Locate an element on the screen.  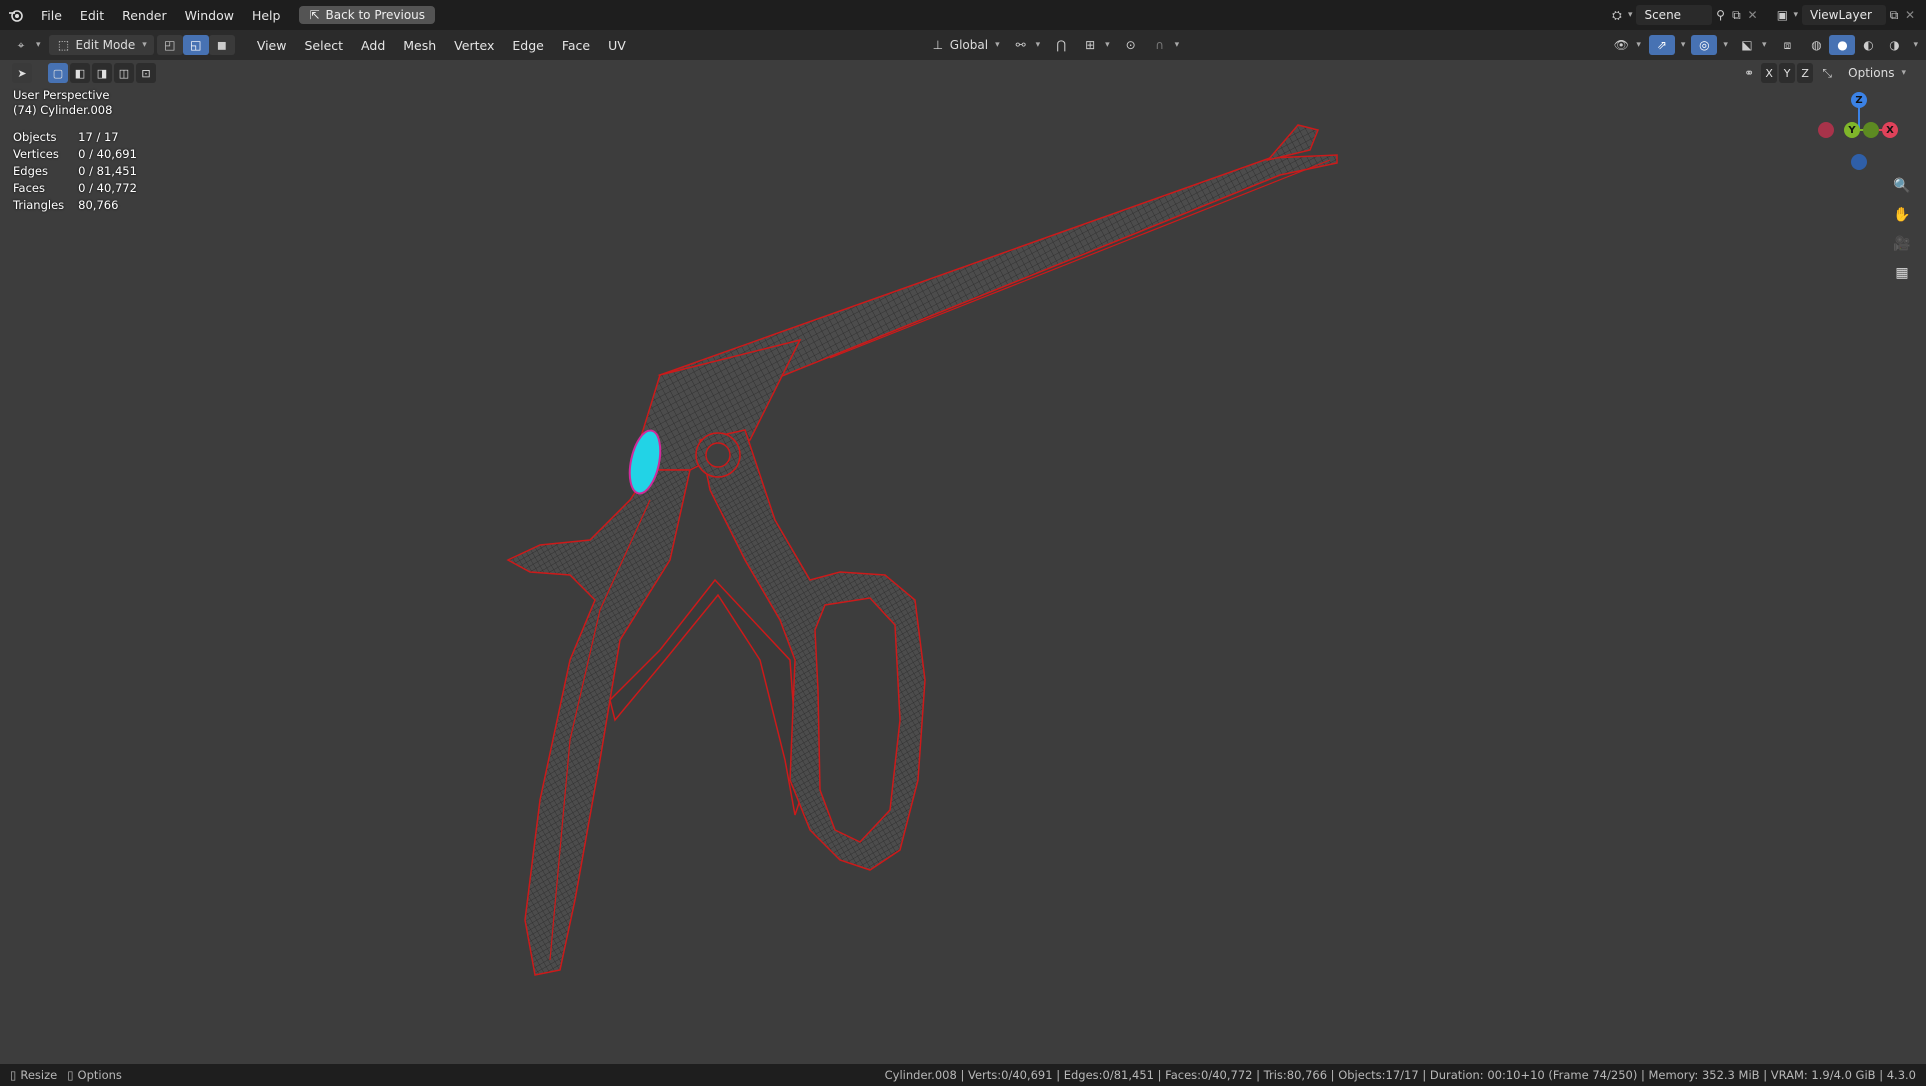
material-sphere-icon: ◐ is located at coordinates (1868, 45).